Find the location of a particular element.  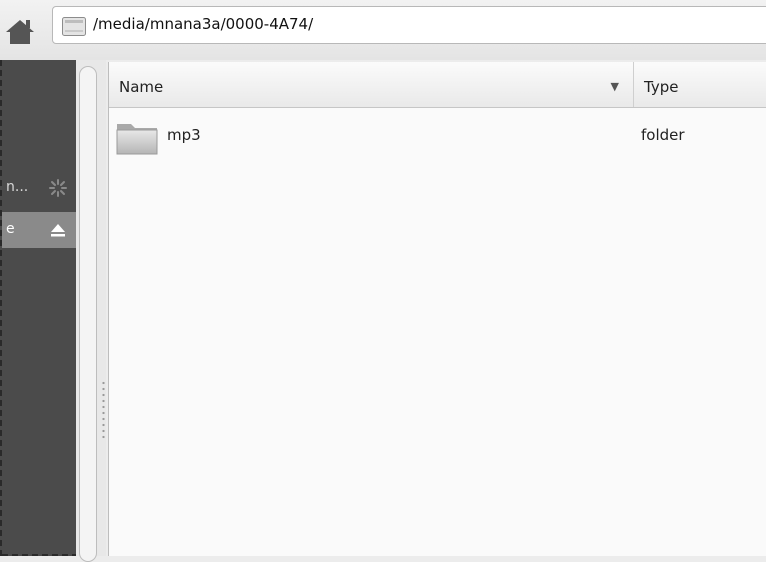

home-button is located at coordinates (20, 31).